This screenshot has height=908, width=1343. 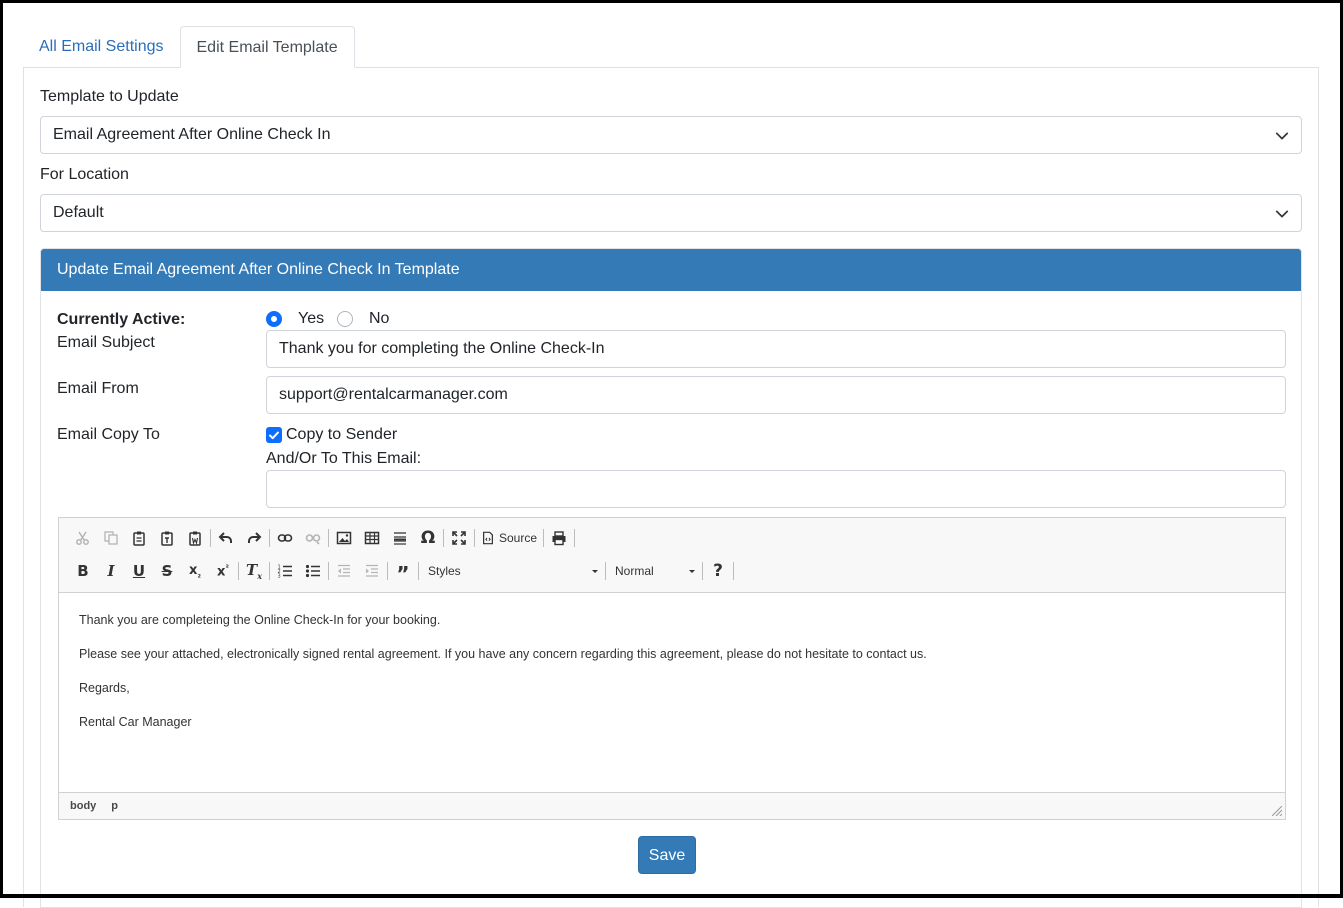 I want to click on active-no-label: No, so click(x=379, y=319).